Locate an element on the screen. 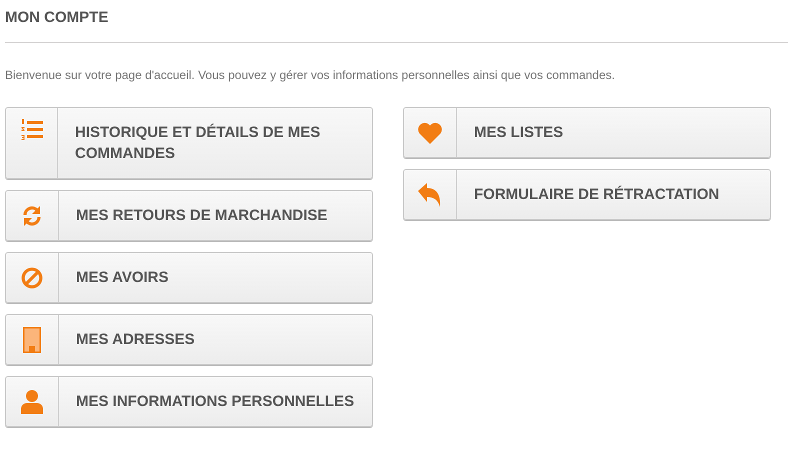  refresh-icon is located at coordinates (32, 215).